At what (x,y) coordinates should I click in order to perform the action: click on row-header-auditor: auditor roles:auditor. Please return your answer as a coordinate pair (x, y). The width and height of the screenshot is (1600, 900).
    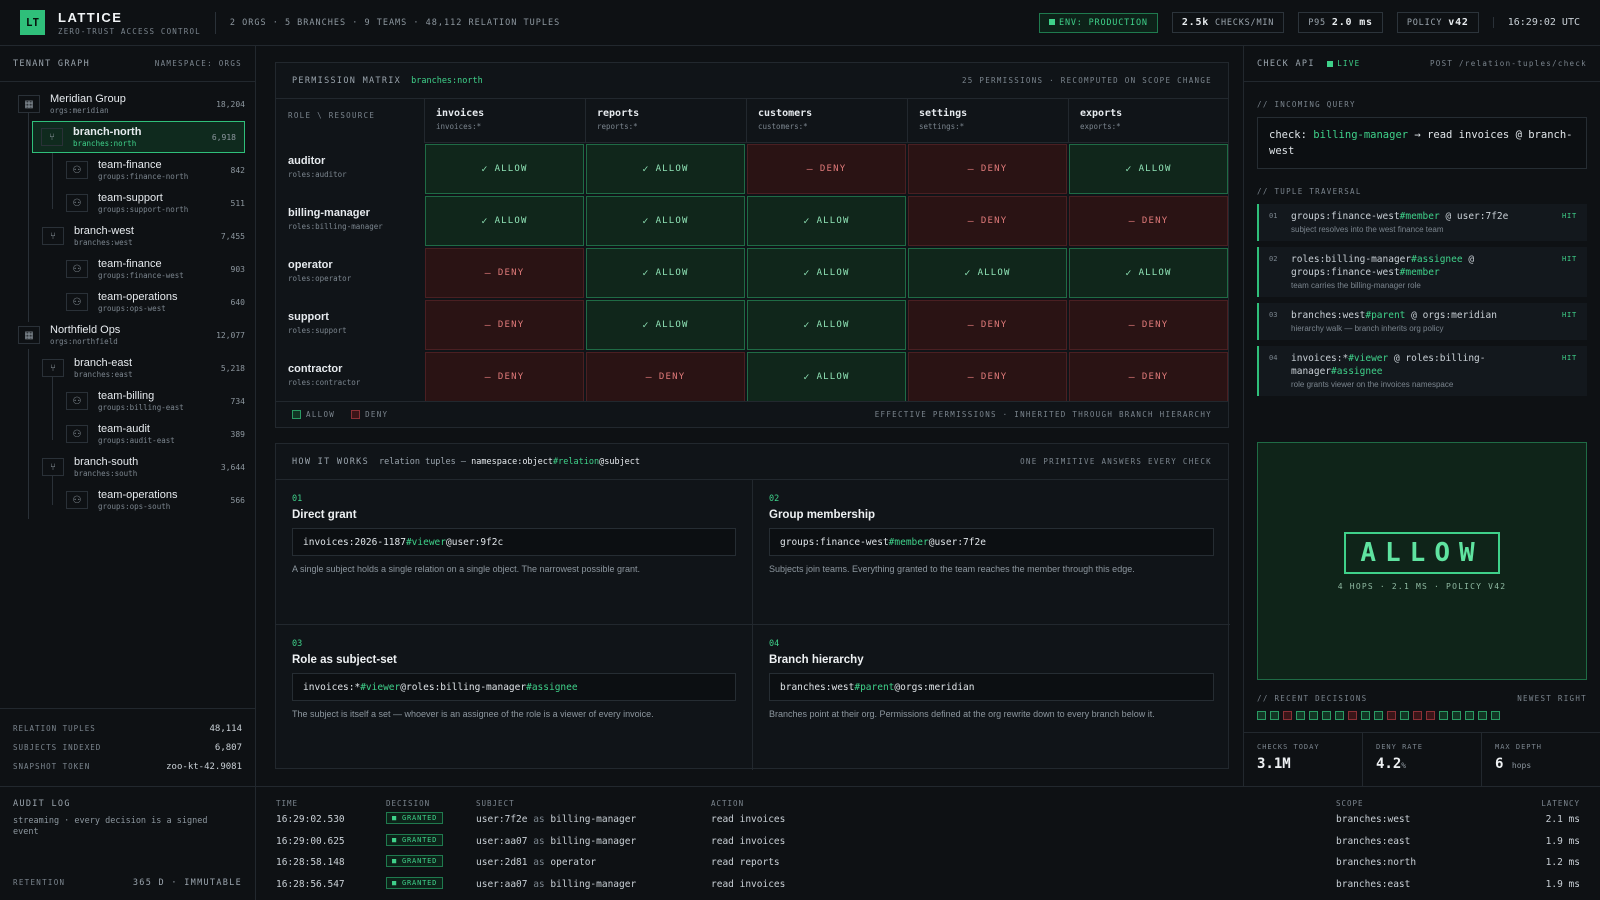
    Looking at the image, I should click on (350, 169).